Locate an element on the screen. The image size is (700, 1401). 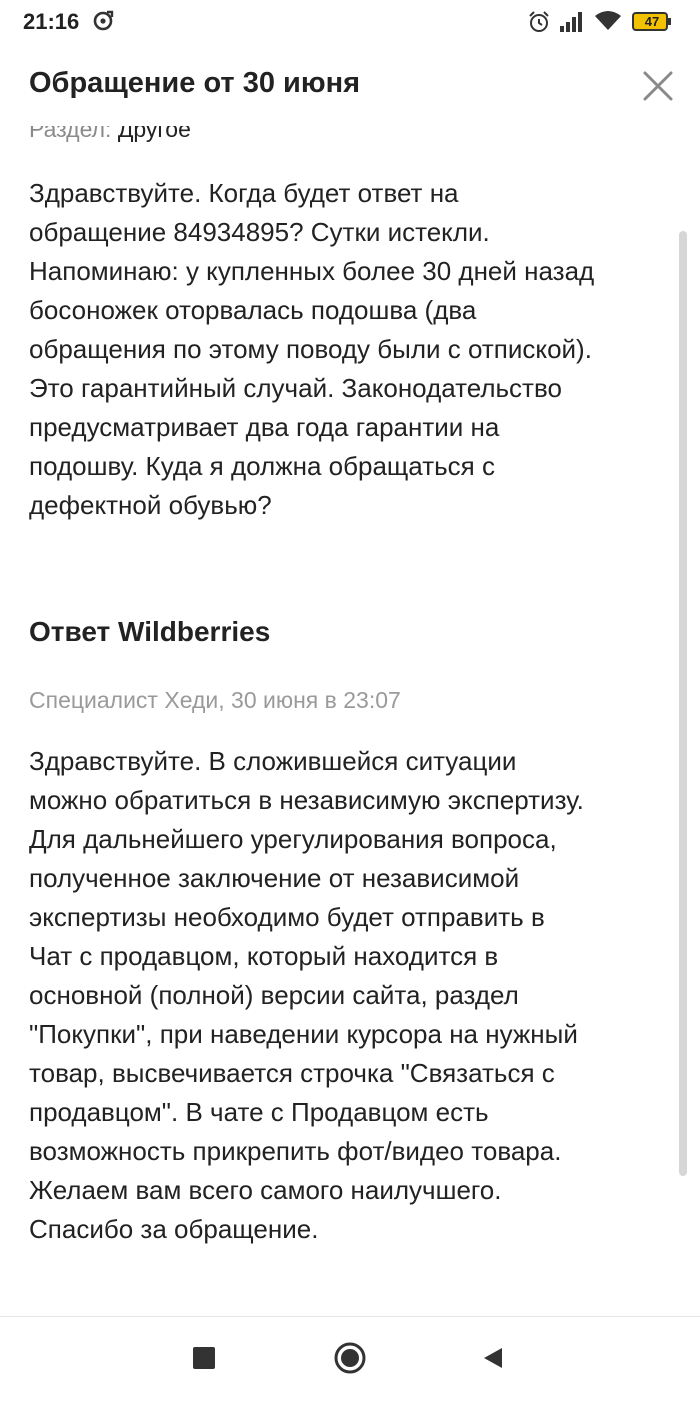
status-time: 21:16 is located at coordinates (51, 21).